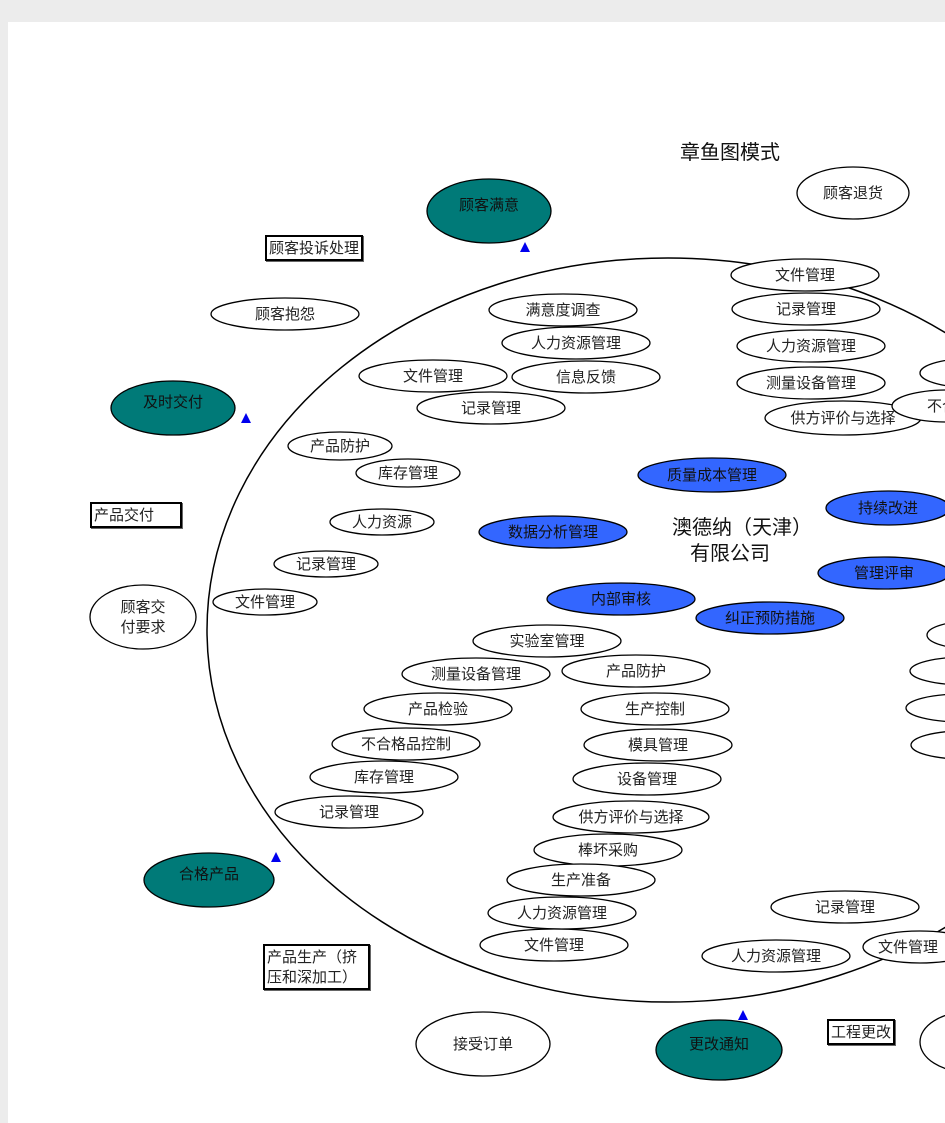  I want to click on node-label: 持续改进, so click(888, 508).